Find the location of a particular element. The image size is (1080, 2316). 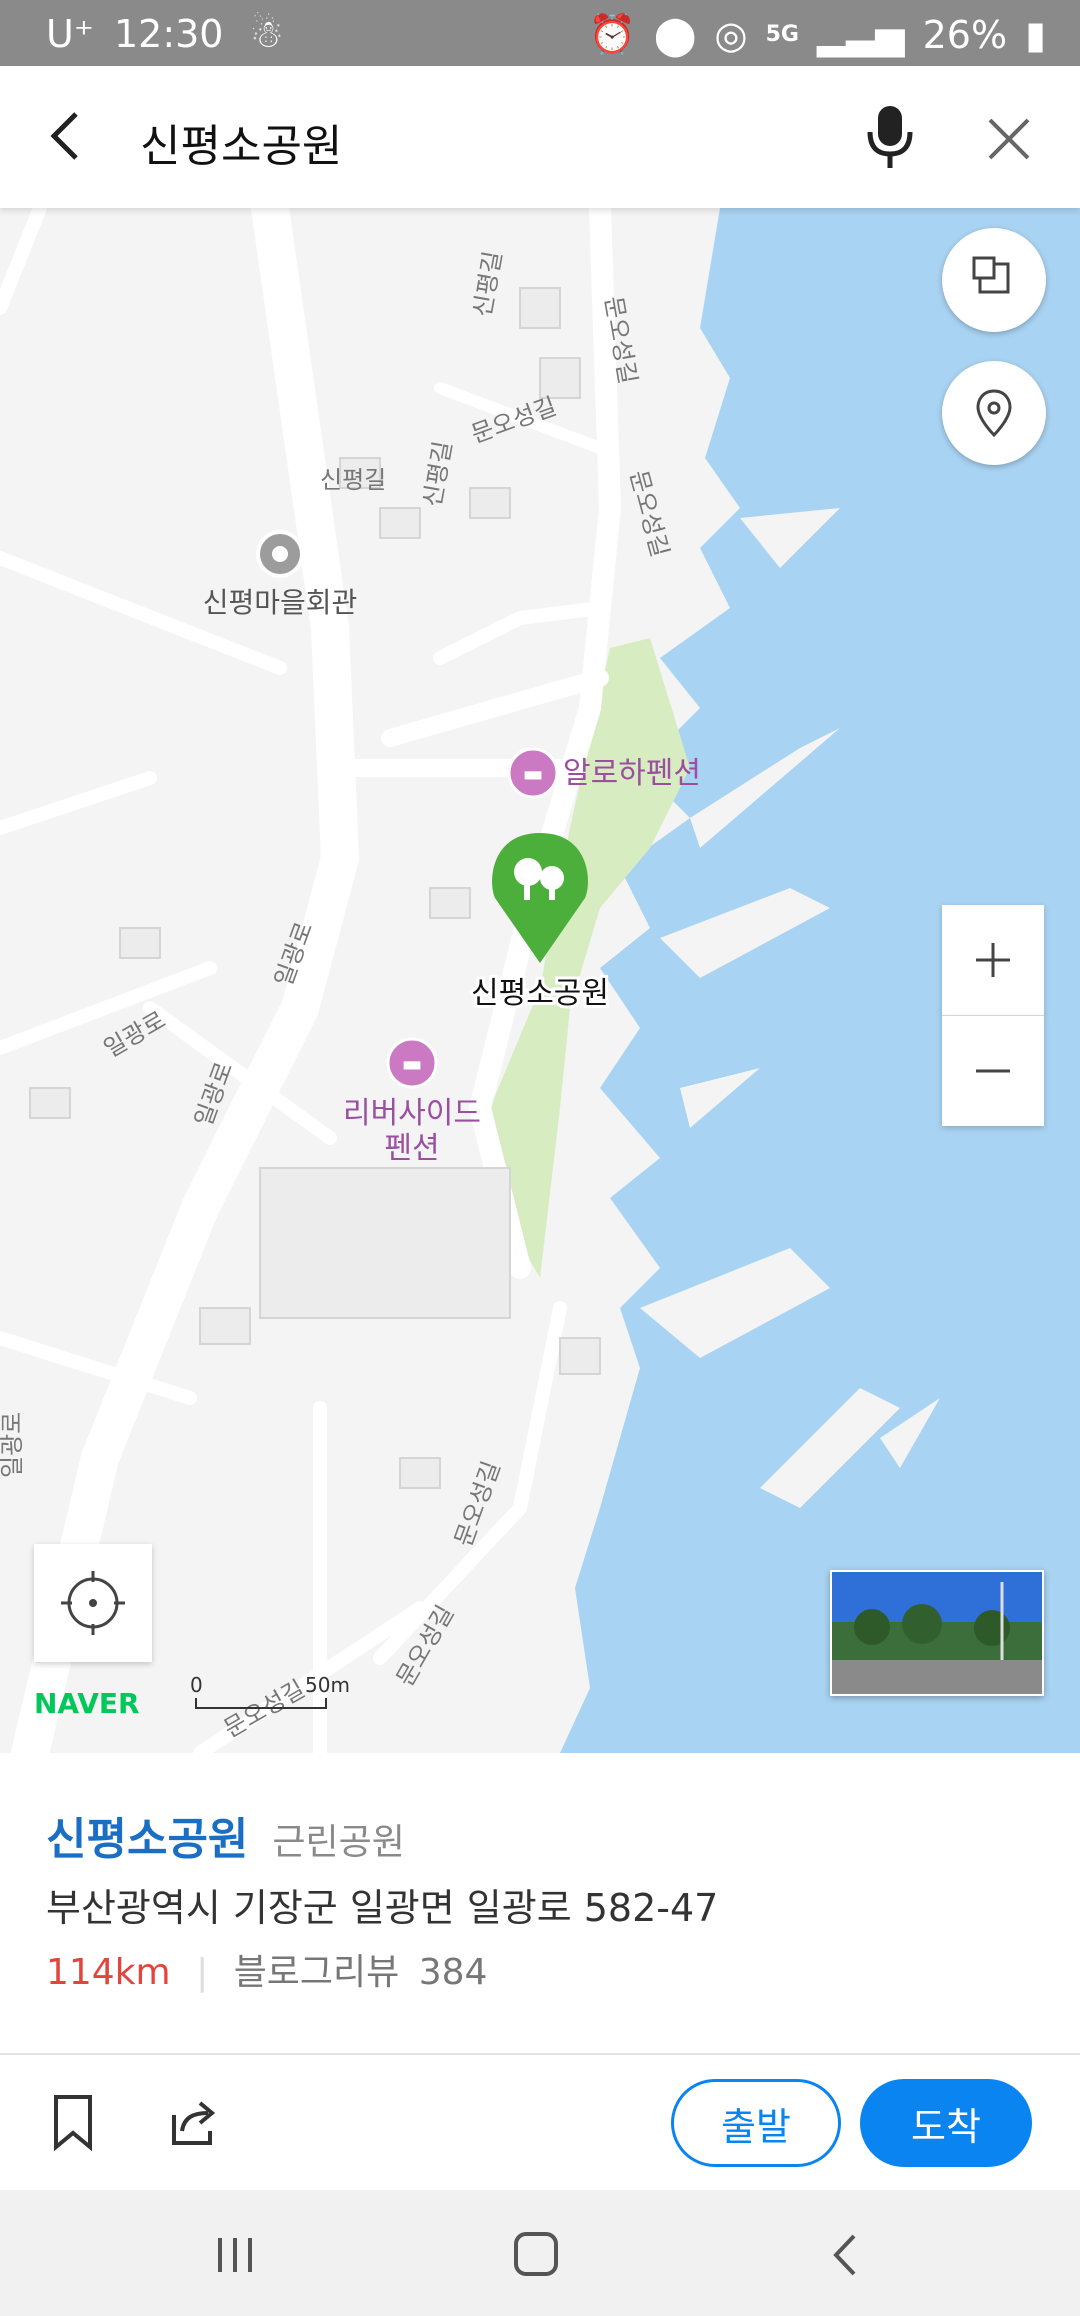

road-label: 문오성길 is located at coordinates (649, 513).